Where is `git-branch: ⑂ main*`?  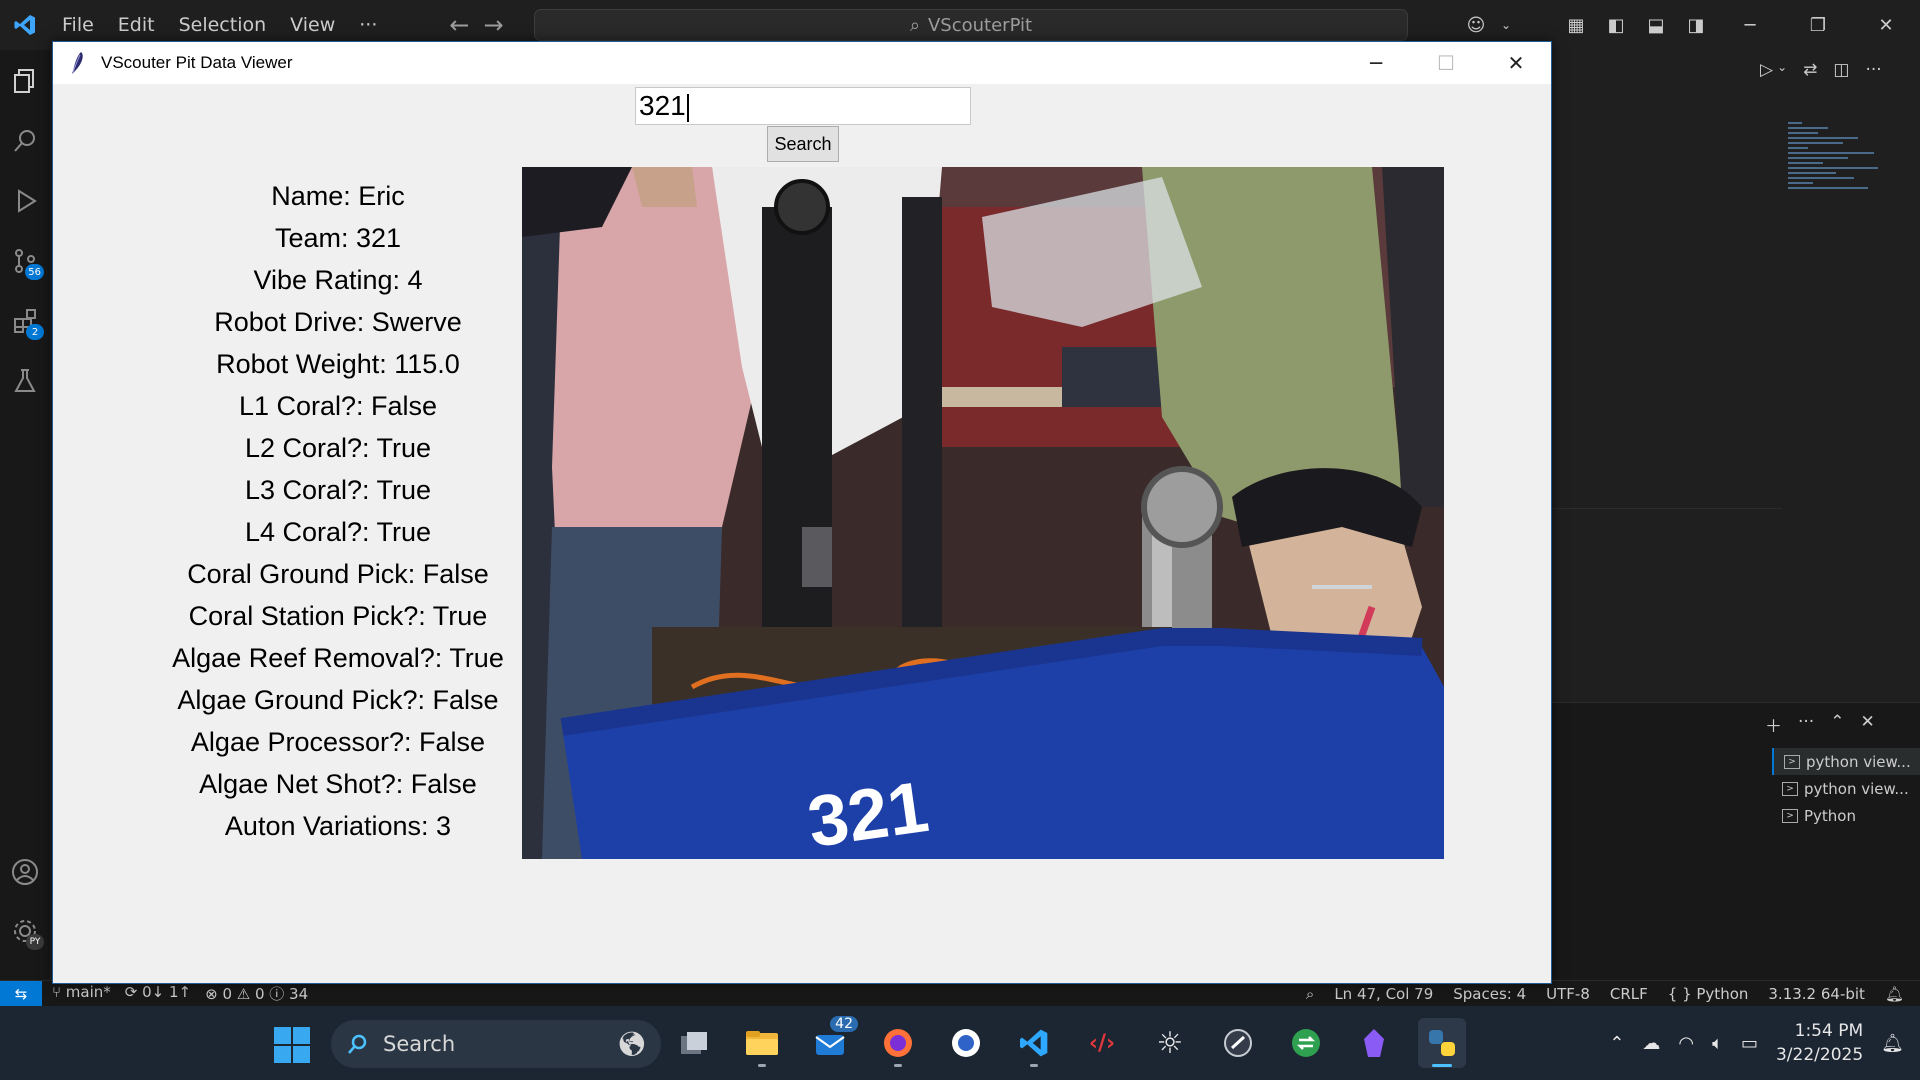 git-branch: ⑂ main* is located at coordinates (81, 993).